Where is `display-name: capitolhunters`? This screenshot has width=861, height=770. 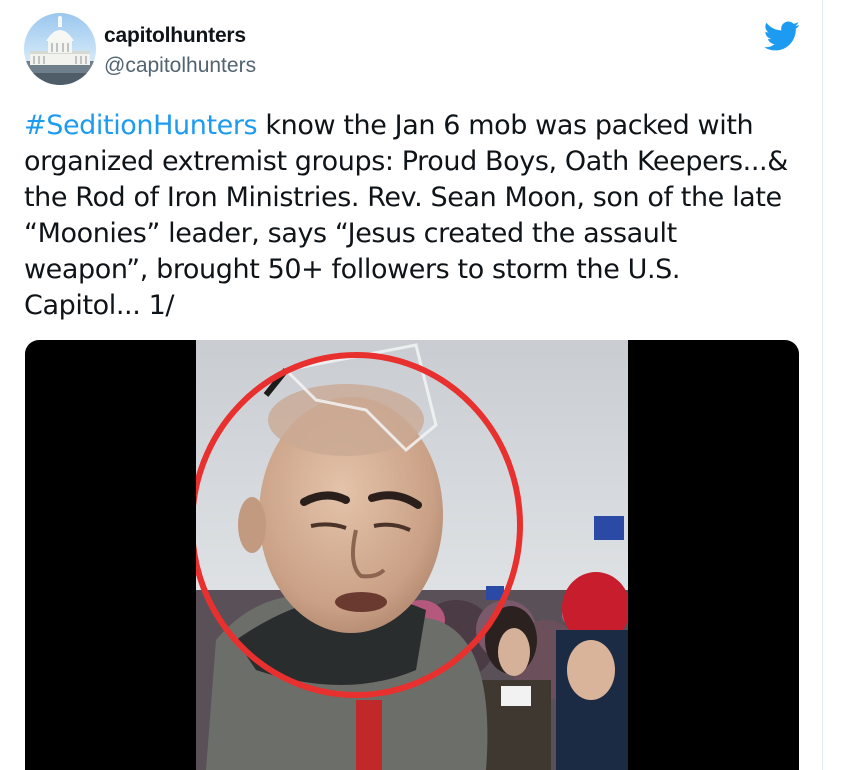
display-name: capitolhunters is located at coordinates (180, 36).